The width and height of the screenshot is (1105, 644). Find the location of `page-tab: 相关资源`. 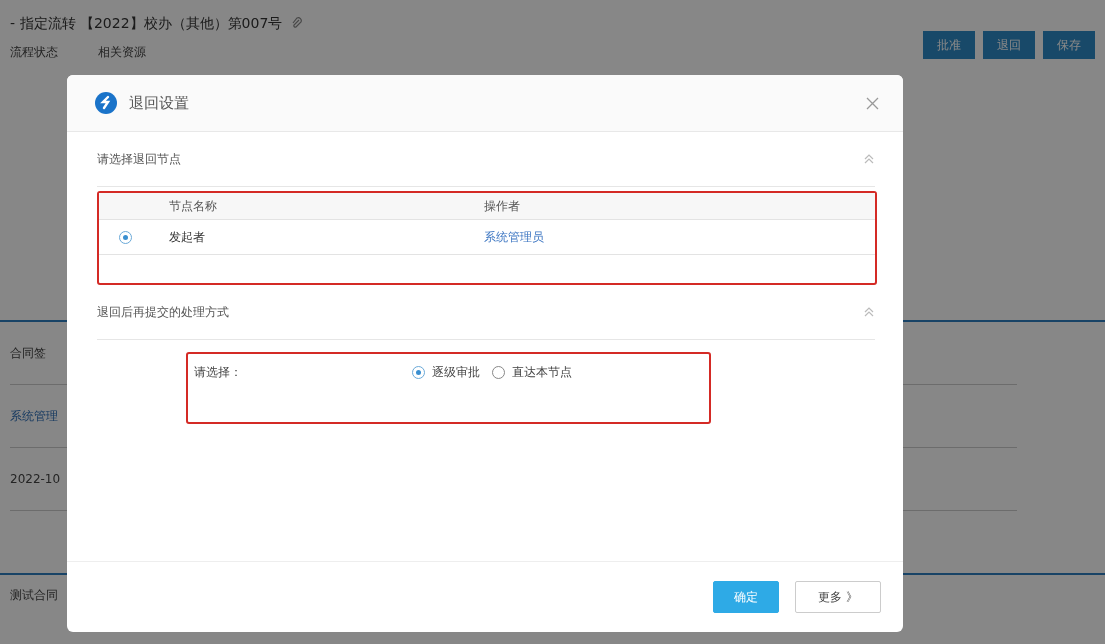

page-tab: 相关资源 is located at coordinates (122, 52).